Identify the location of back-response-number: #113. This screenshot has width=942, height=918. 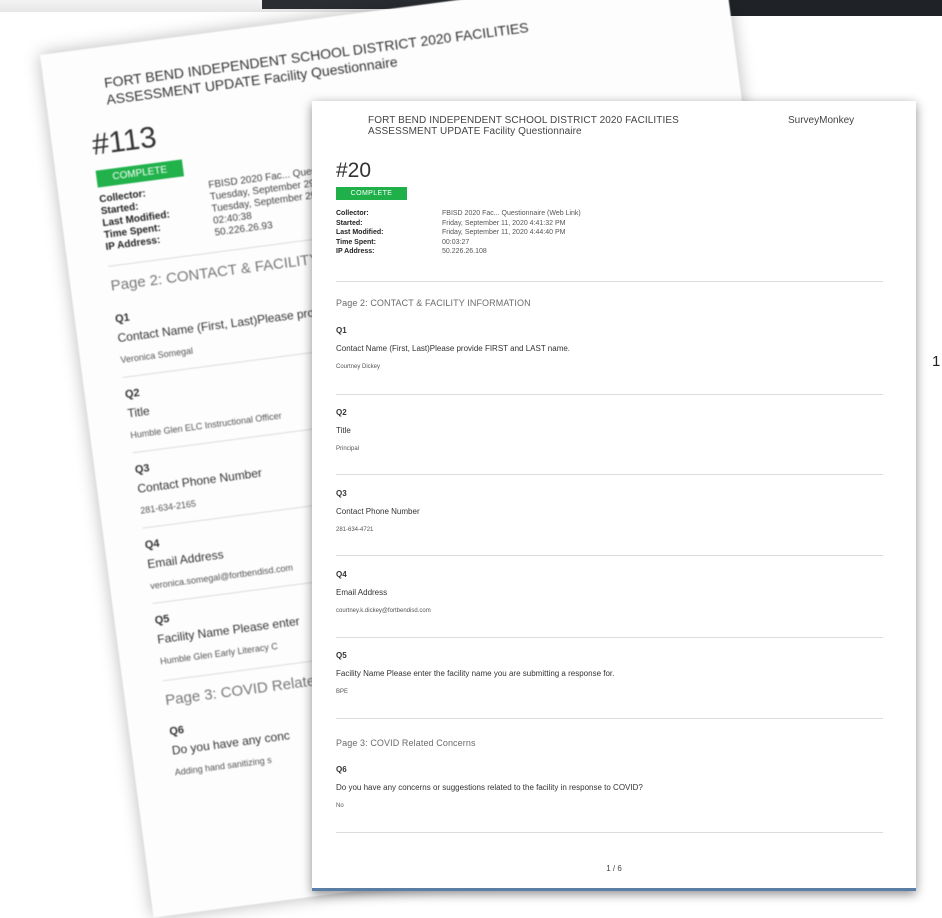
(124, 141).